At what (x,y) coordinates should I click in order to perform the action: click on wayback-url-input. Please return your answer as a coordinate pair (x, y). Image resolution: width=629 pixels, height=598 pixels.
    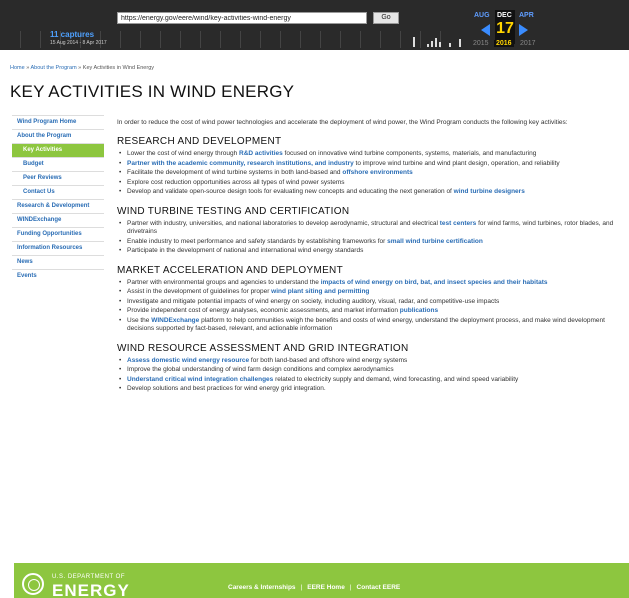
    Looking at the image, I should click on (242, 18).